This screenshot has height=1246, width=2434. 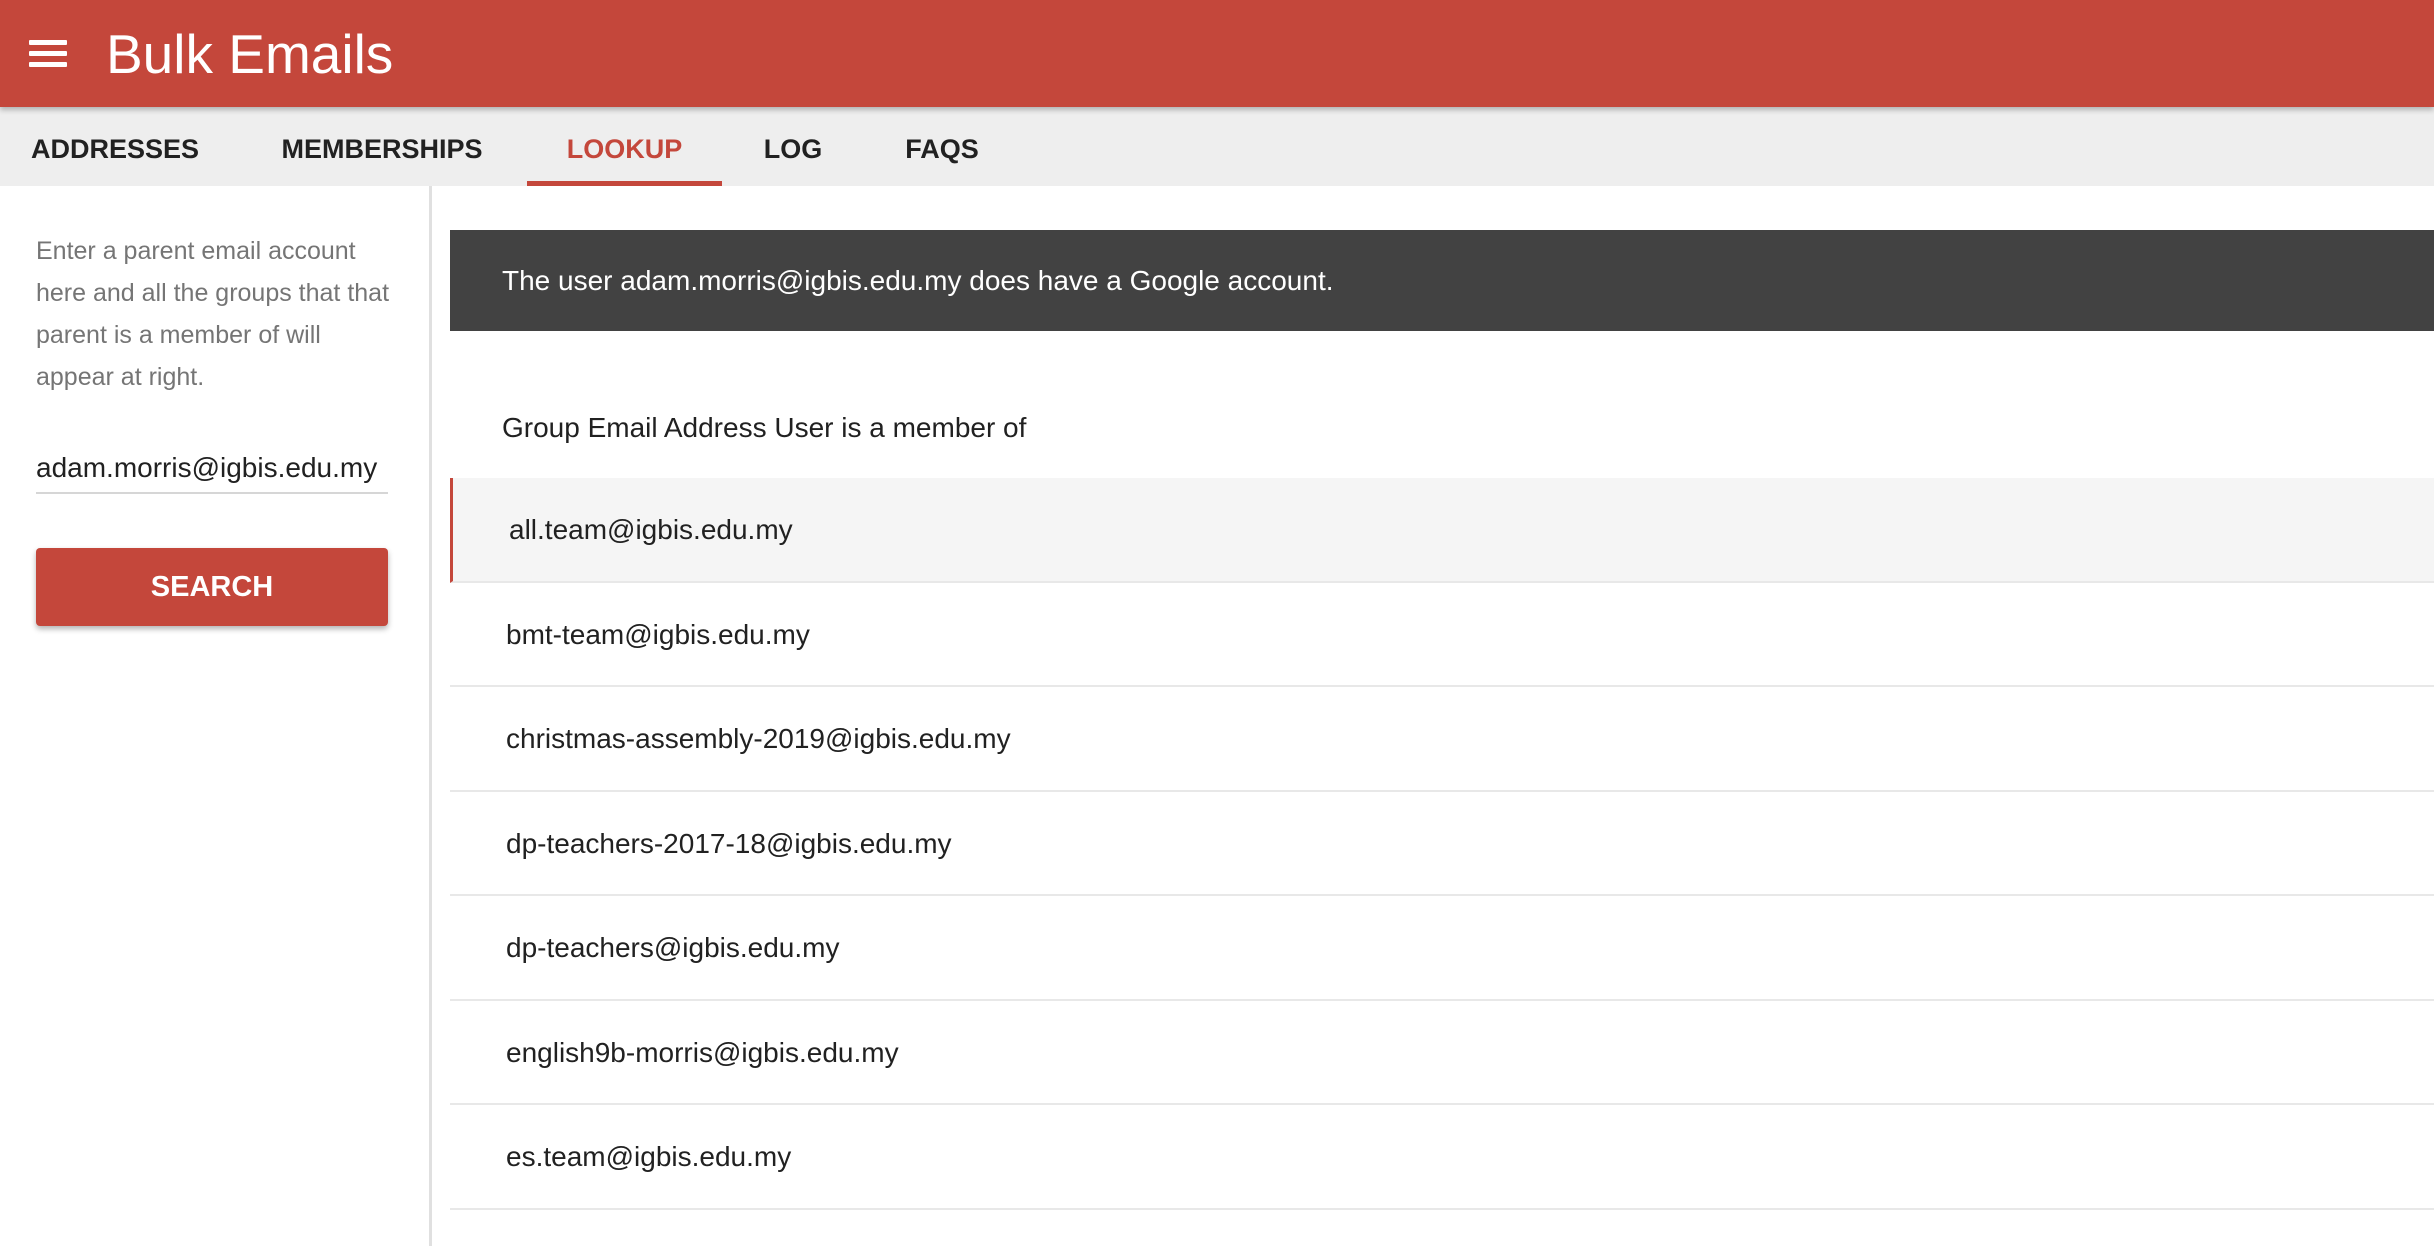 What do you see at coordinates (658, 634) in the screenshot?
I see `group-email: bmt-team@igbis.edu.my` at bounding box center [658, 634].